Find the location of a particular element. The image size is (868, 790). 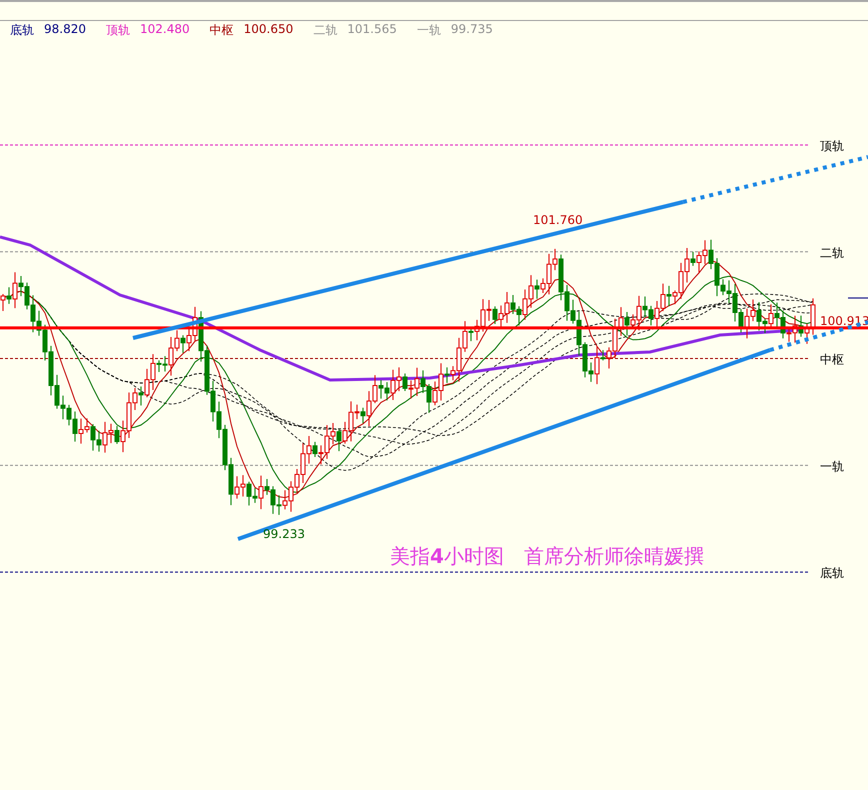

legend-value: 99.735 is located at coordinates (471, 30).